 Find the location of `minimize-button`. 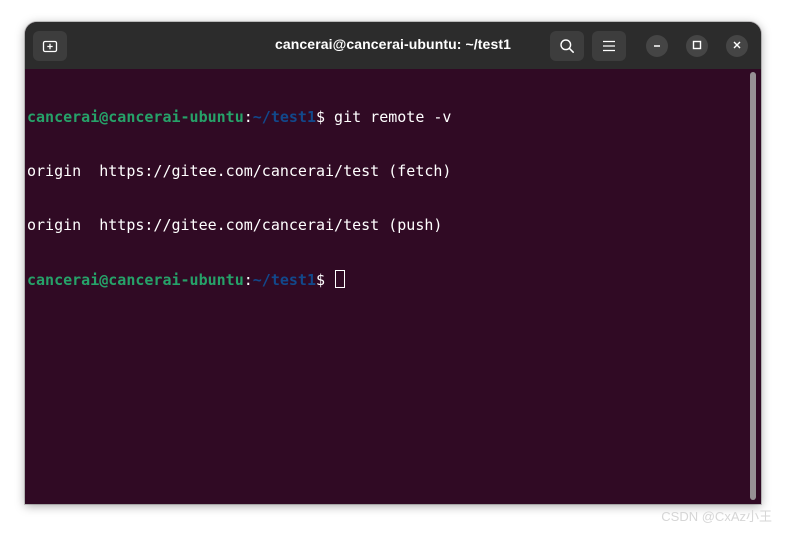

minimize-button is located at coordinates (657, 46).